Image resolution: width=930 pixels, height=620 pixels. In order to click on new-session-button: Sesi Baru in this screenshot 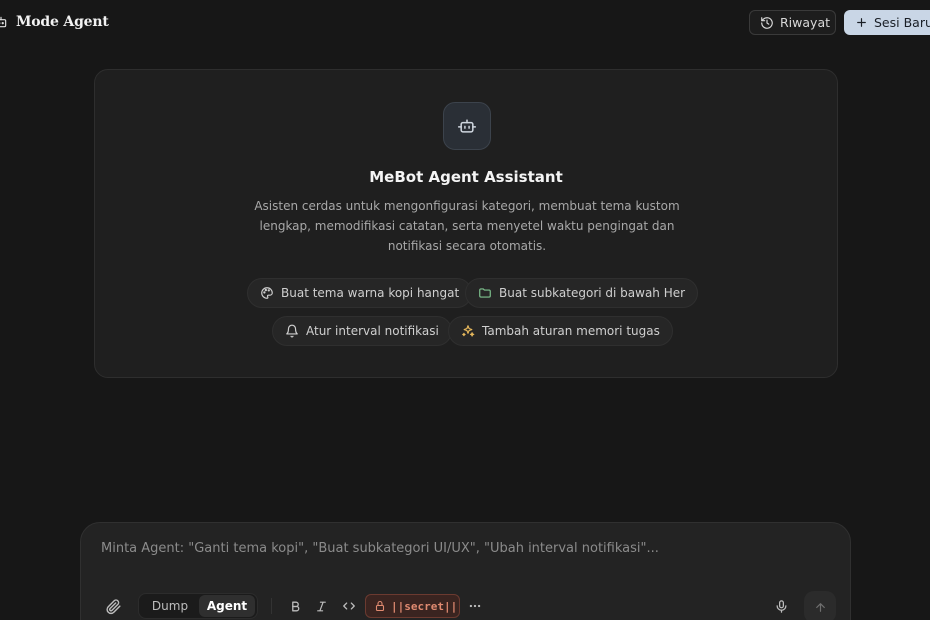, I will do `click(887, 22)`.